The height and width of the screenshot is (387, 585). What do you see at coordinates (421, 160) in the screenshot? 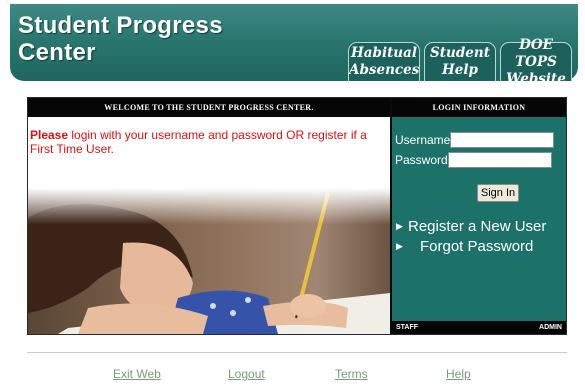
I see `password-label: Password` at bounding box center [421, 160].